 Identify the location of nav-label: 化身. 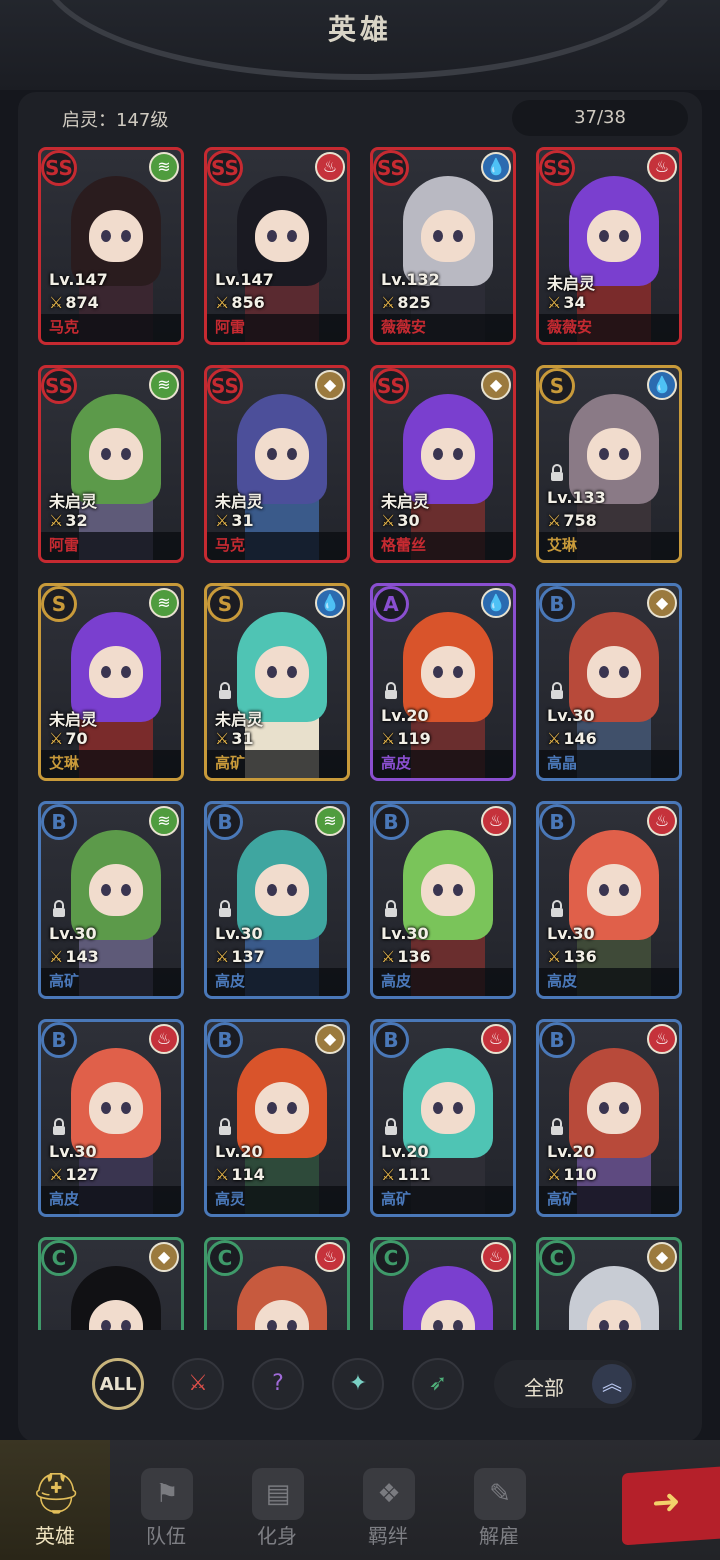
(277, 1536).